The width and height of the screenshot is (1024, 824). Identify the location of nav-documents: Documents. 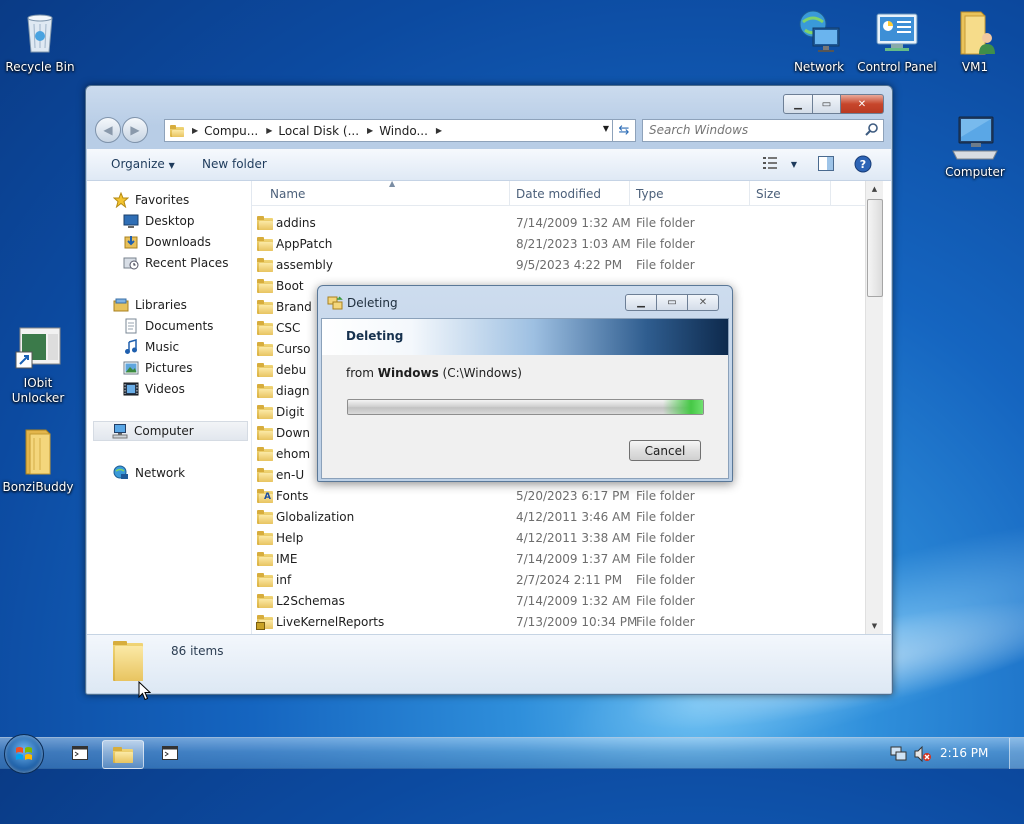
(168, 326).